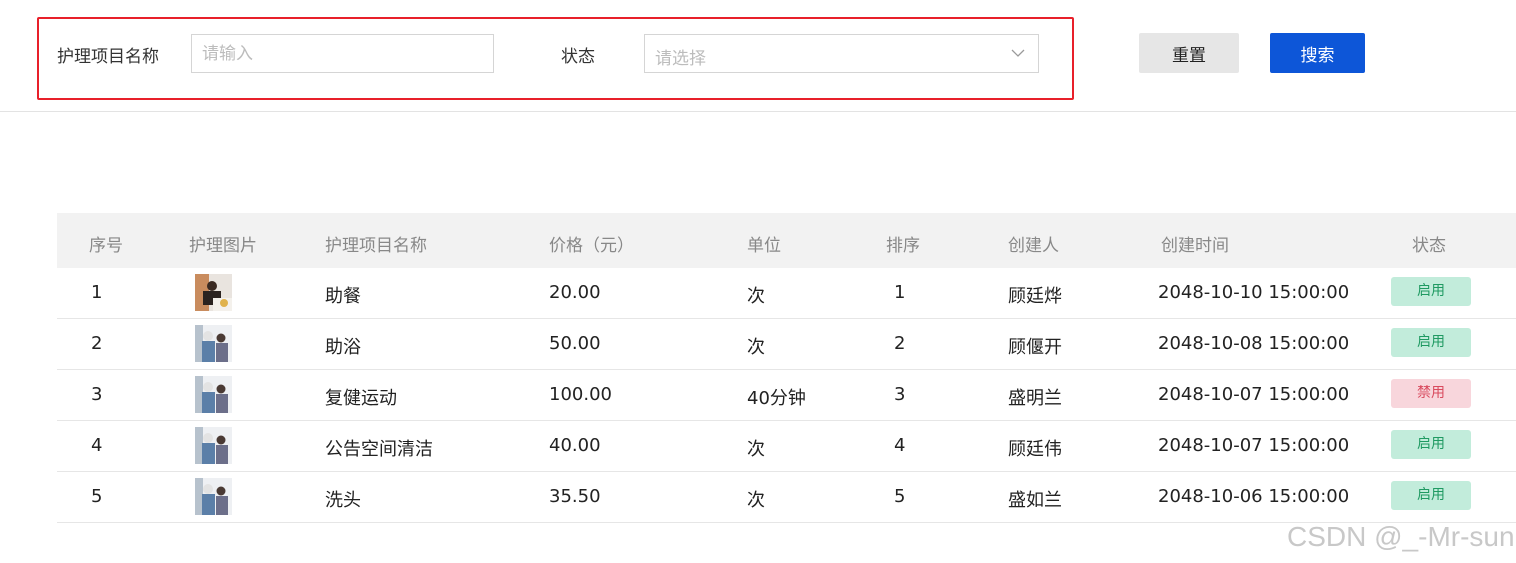  What do you see at coordinates (841, 53) in the screenshot?
I see `status-select: 请选择` at bounding box center [841, 53].